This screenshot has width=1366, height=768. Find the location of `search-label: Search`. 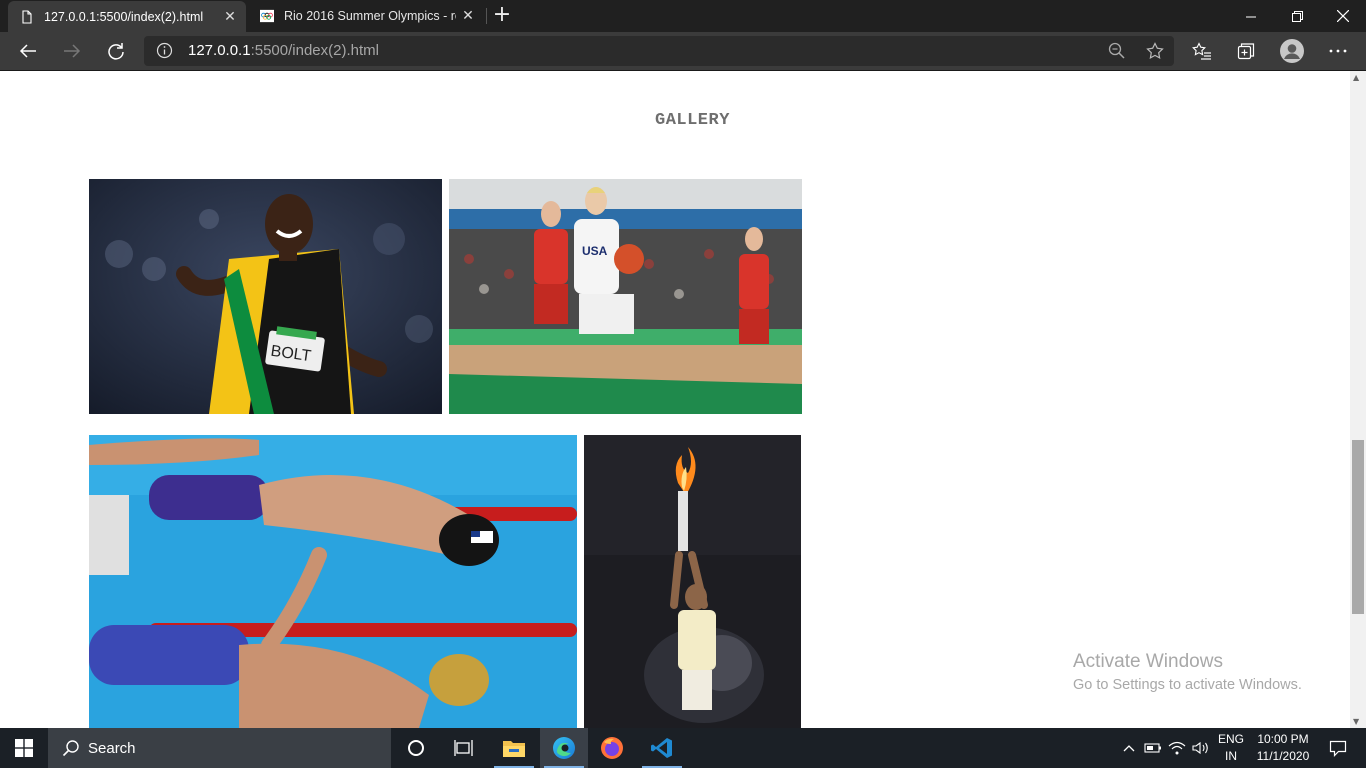

search-label: Search is located at coordinates (112, 748).